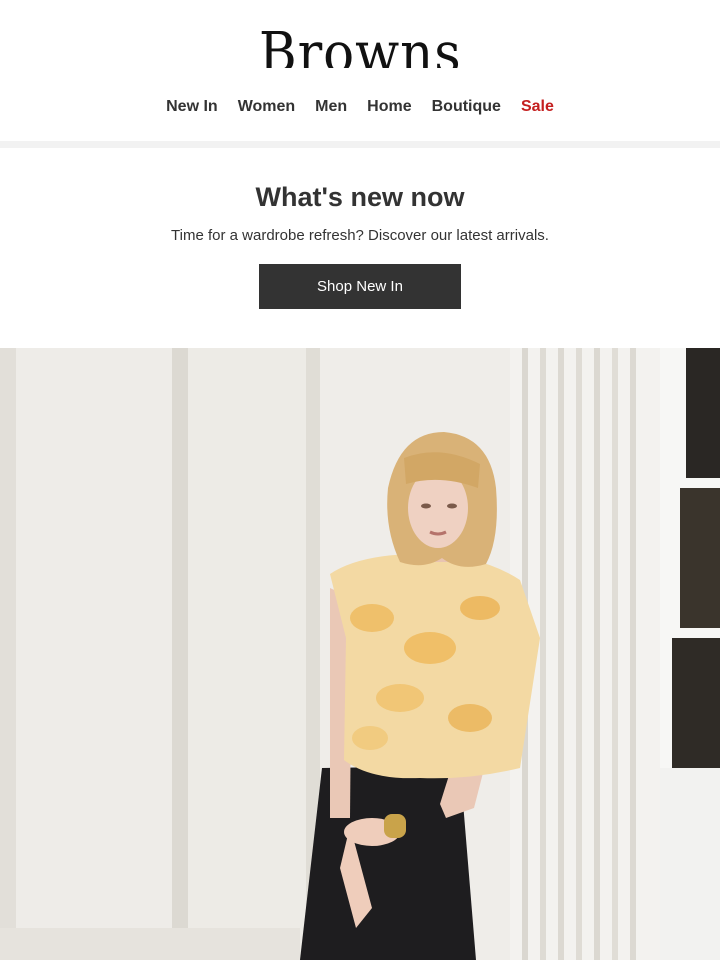  What do you see at coordinates (331, 107) in the screenshot?
I see `nav-item-men: Men` at bounding box center [331, 107].